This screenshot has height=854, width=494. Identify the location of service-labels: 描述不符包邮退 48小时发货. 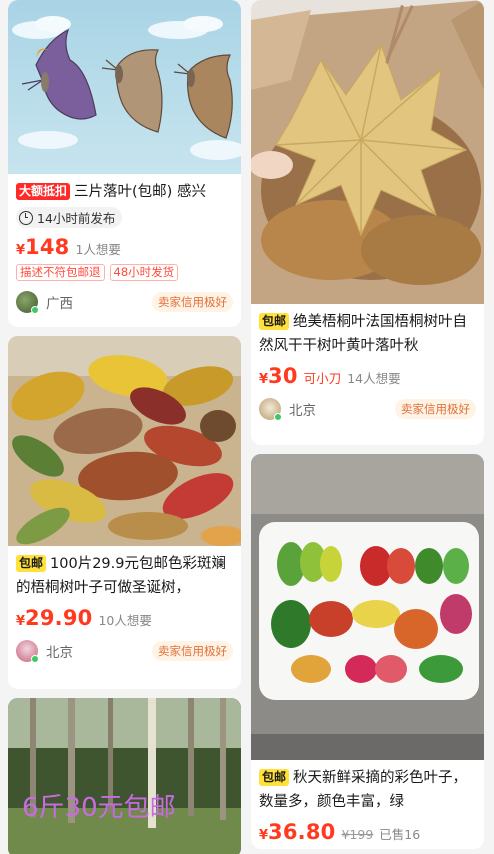
(124, 272).